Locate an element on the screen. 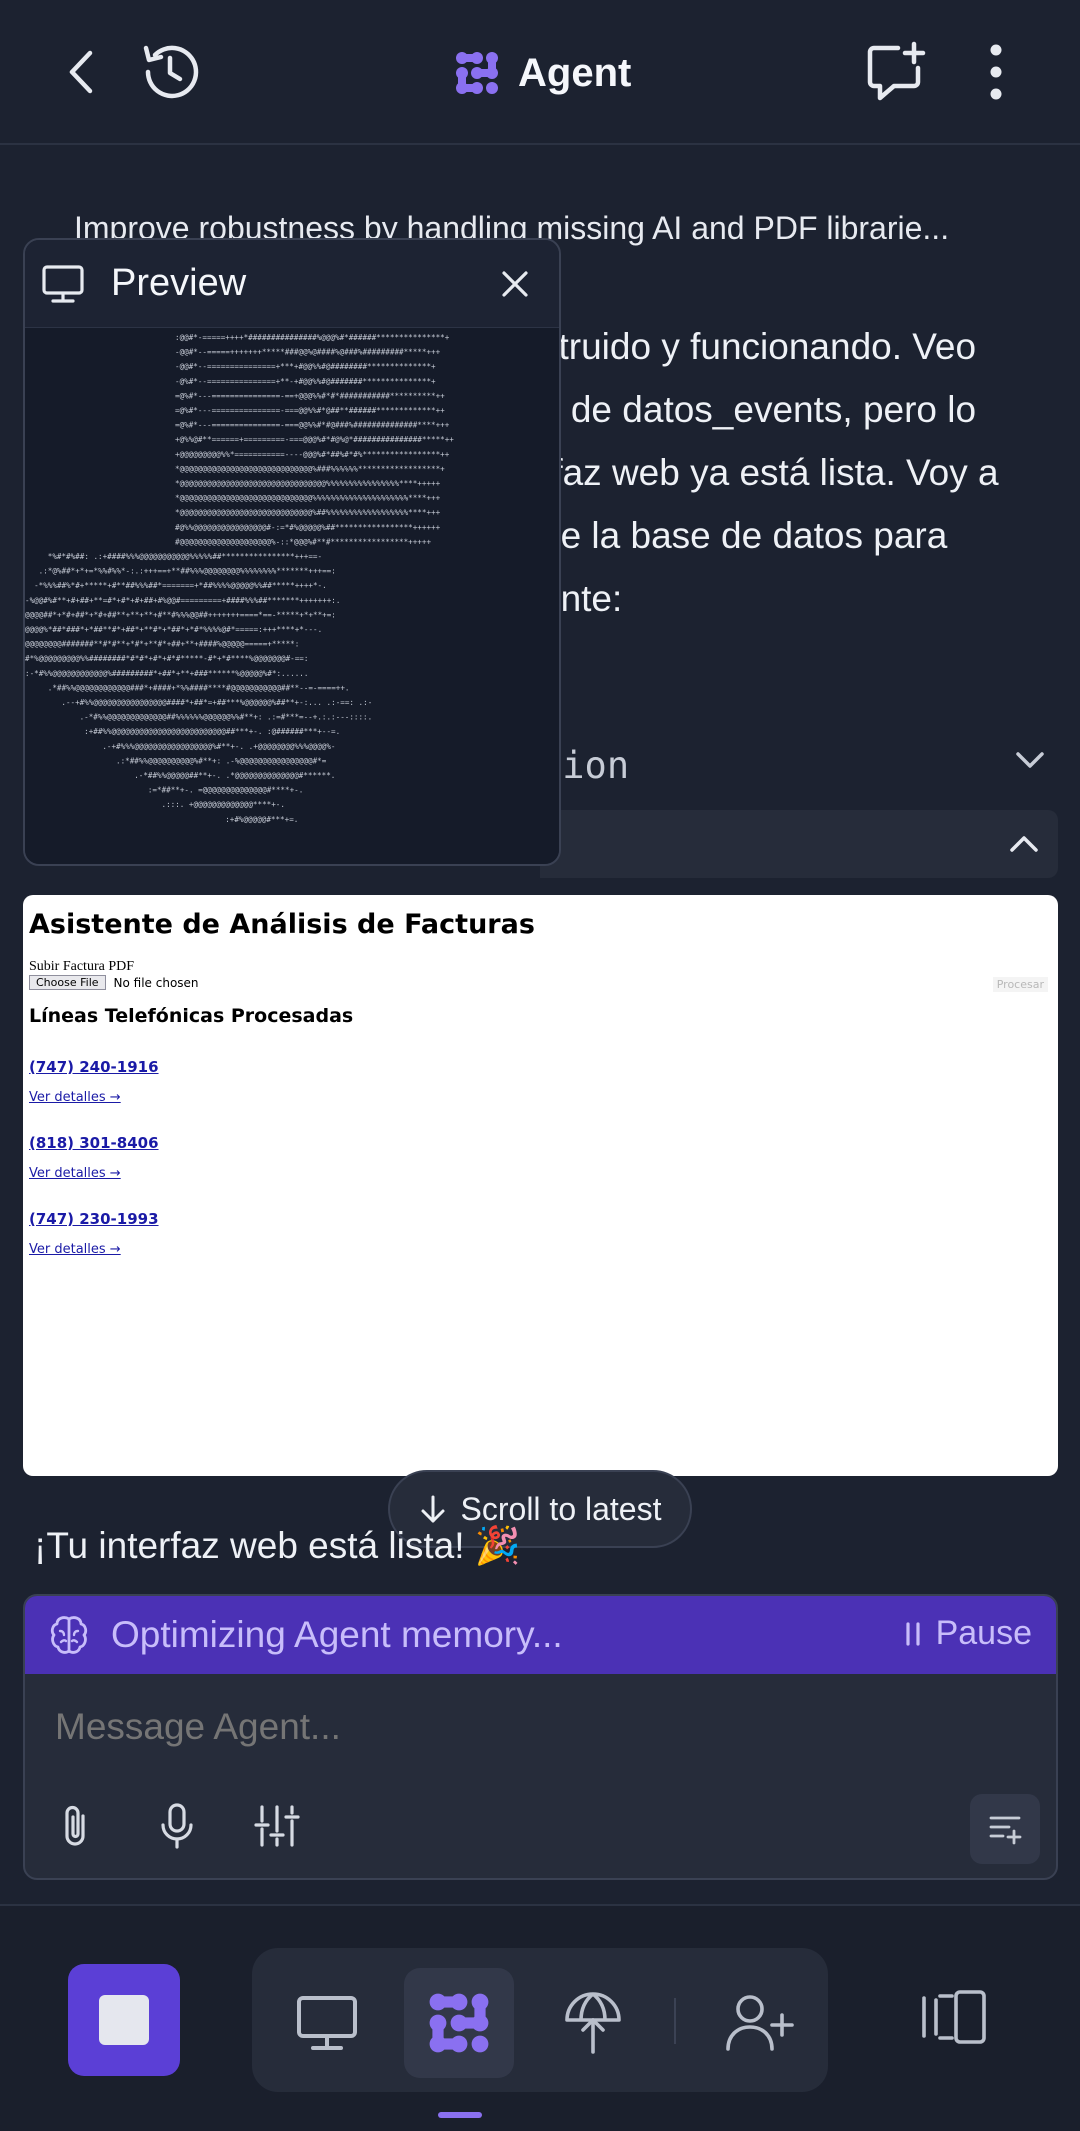  invite-icon is located at coordinates (760, 2023).